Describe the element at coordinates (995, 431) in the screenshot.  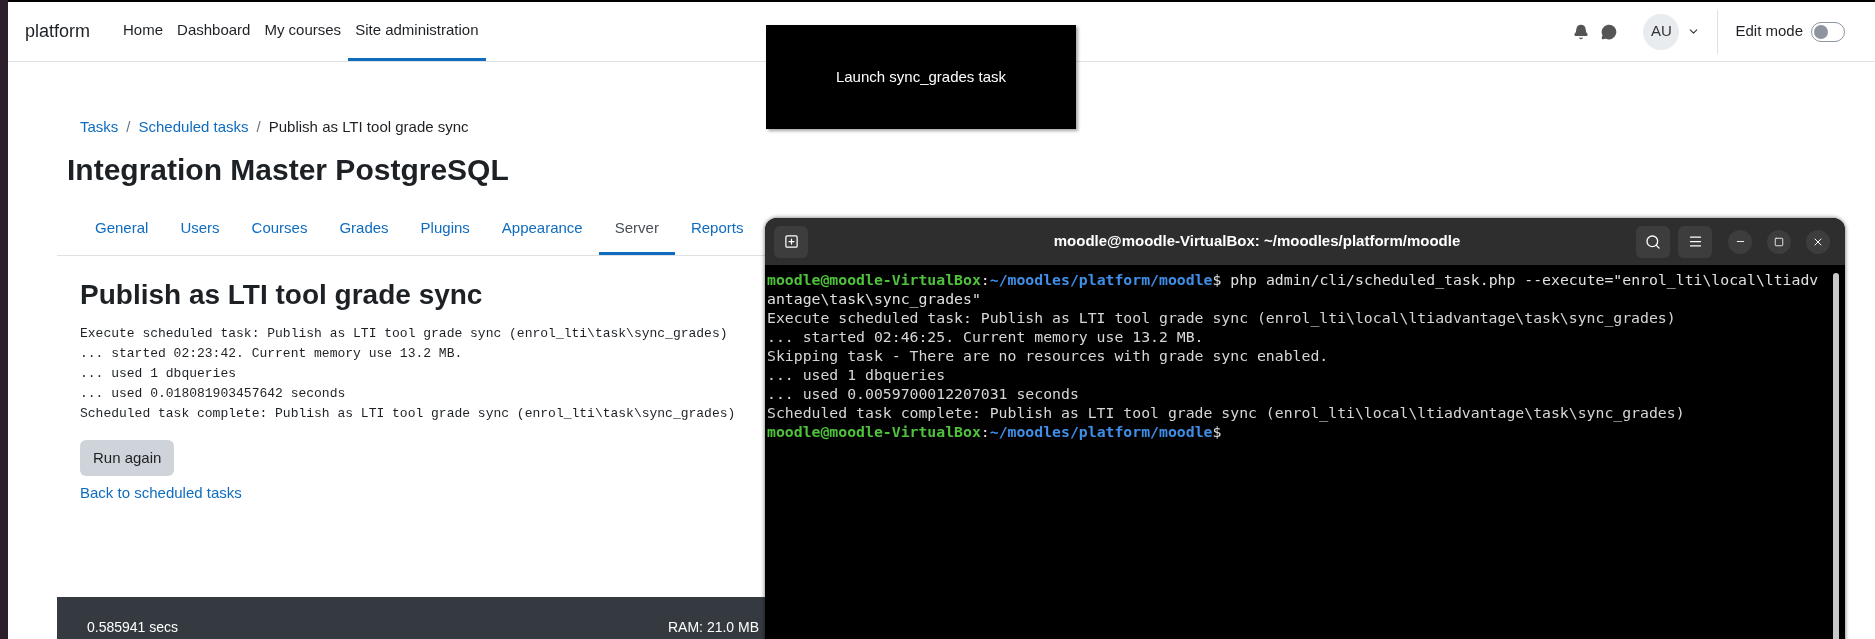
I see `terminal-prompt-line: moodle@moodle-VirtualBox:~/moodles/platform/moodle$` at that location.